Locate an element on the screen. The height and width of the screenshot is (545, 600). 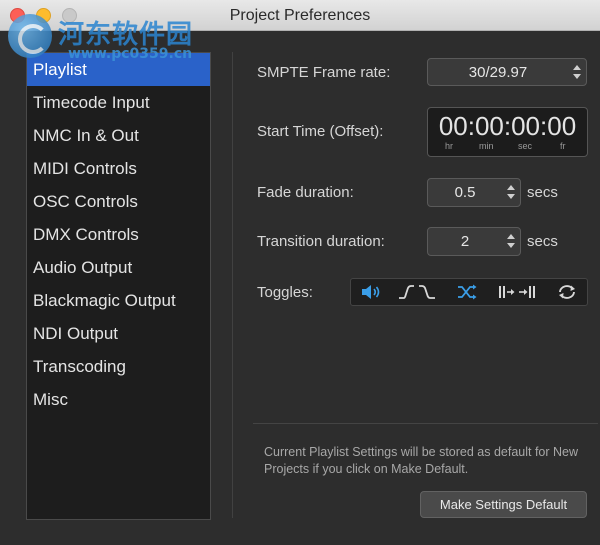
fade-duration-label: Fade duration: is located at coordinates (305, 192).